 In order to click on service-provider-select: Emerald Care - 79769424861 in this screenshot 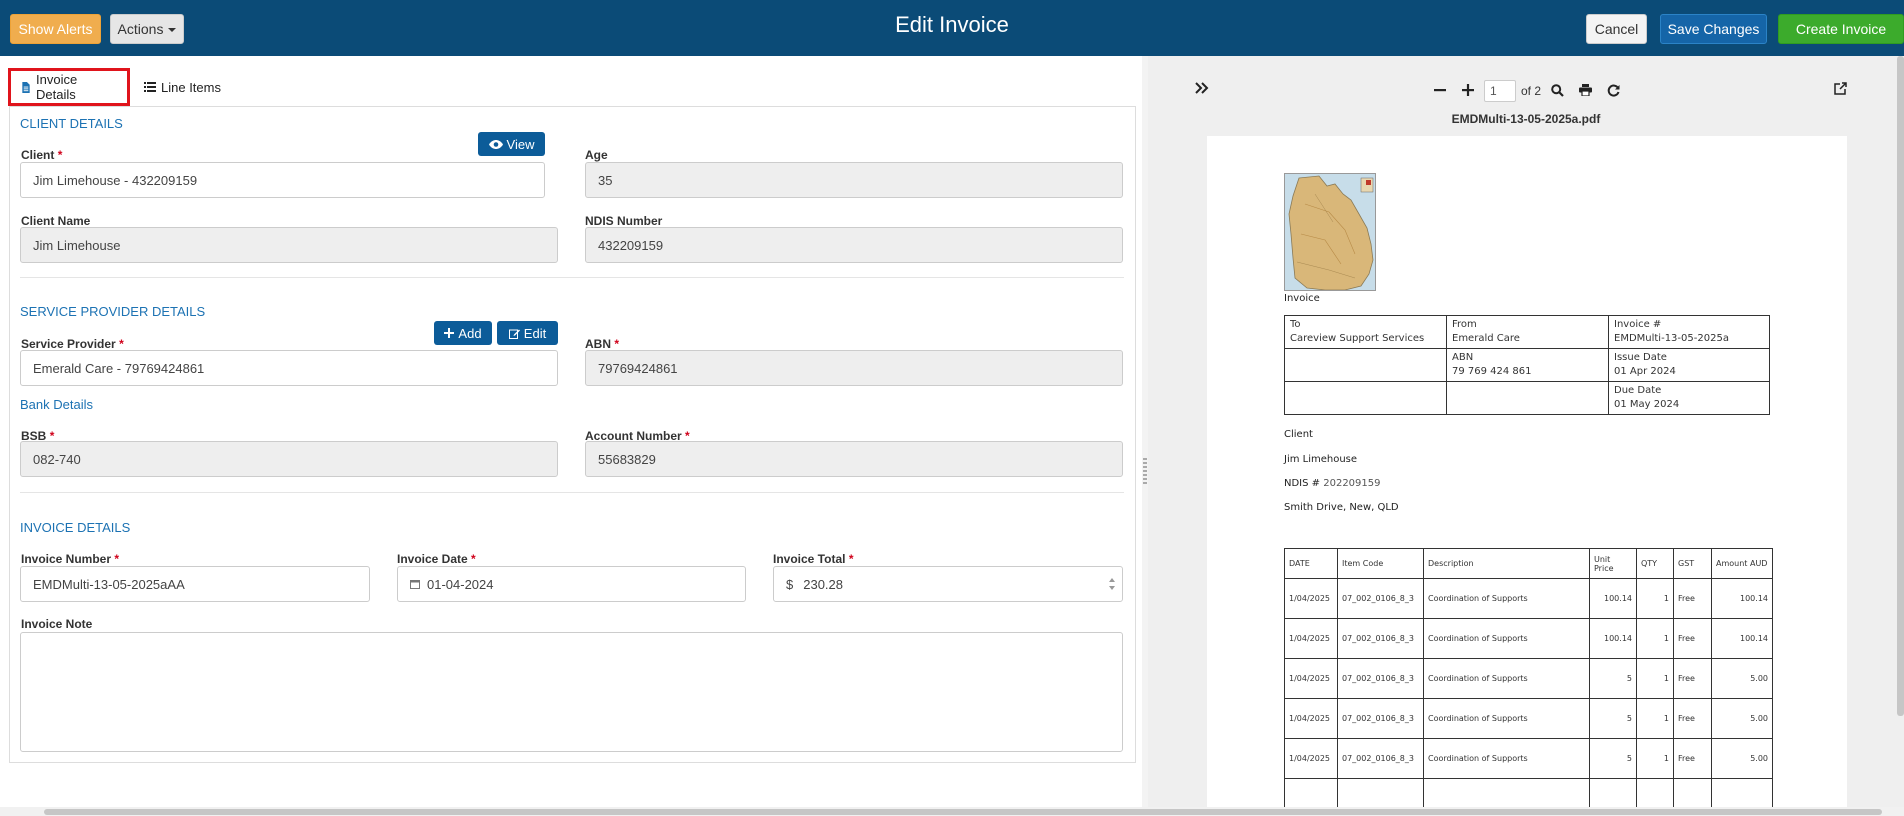, I will do `click(289, 368)`.